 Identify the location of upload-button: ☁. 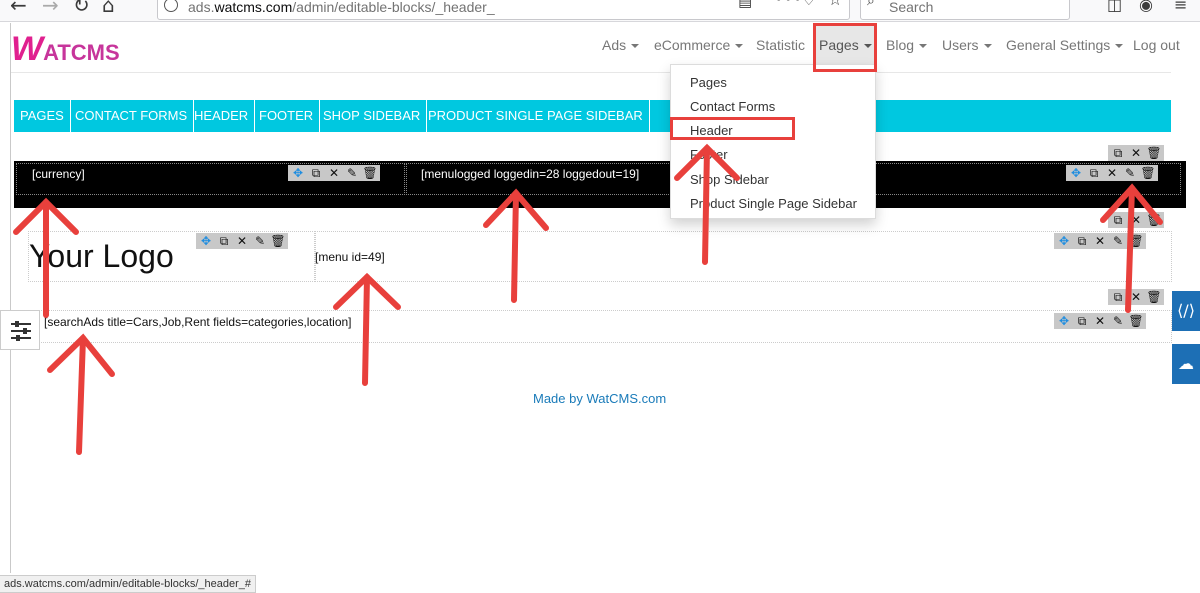
(1186, 364).